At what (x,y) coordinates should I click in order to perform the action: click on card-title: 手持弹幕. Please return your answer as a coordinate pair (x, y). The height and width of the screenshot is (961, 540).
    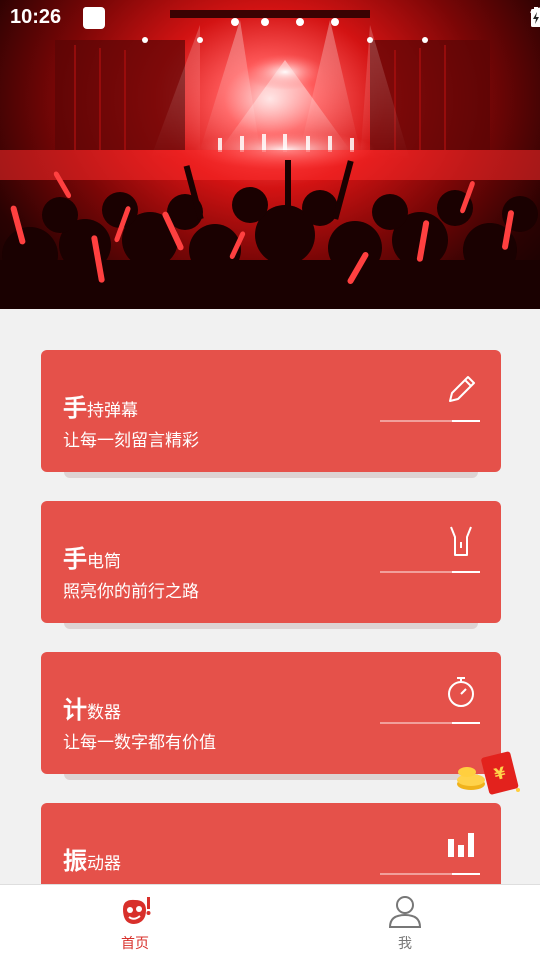
    Looking at the image, I should click on (100, 408).